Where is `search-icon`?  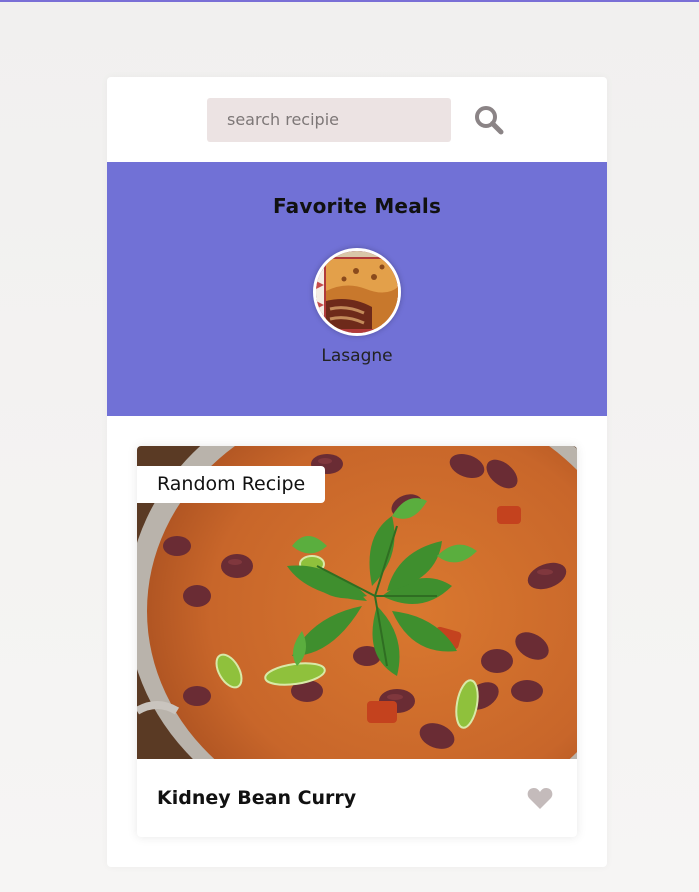 search-icon is located at coordinates (489, 120).